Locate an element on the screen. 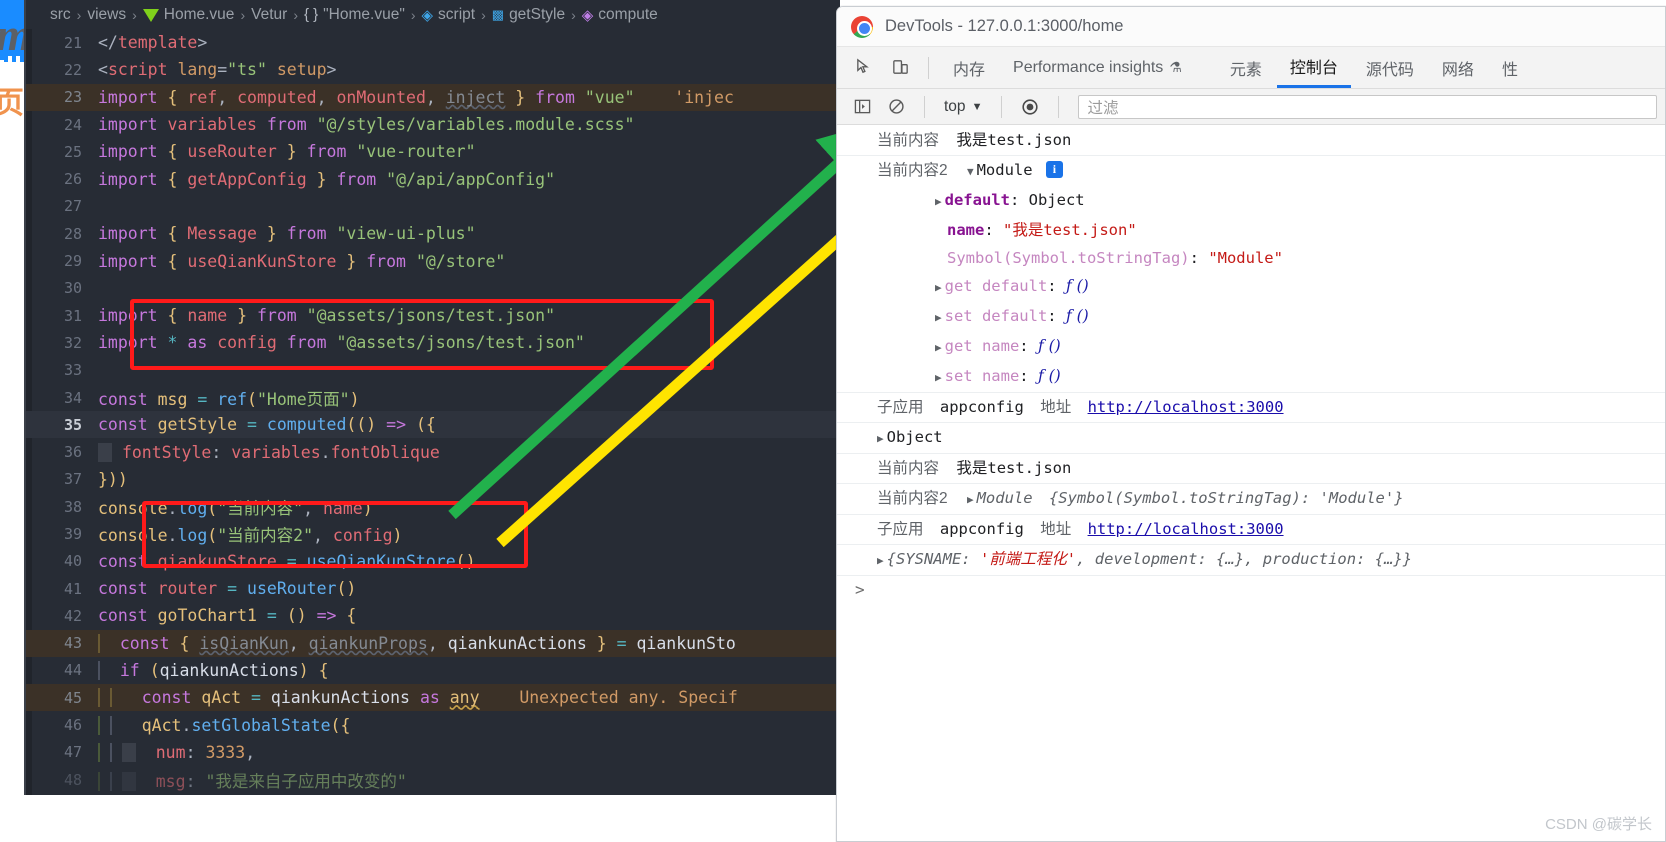  line-number: 43 is located at coordinates (72, 643).